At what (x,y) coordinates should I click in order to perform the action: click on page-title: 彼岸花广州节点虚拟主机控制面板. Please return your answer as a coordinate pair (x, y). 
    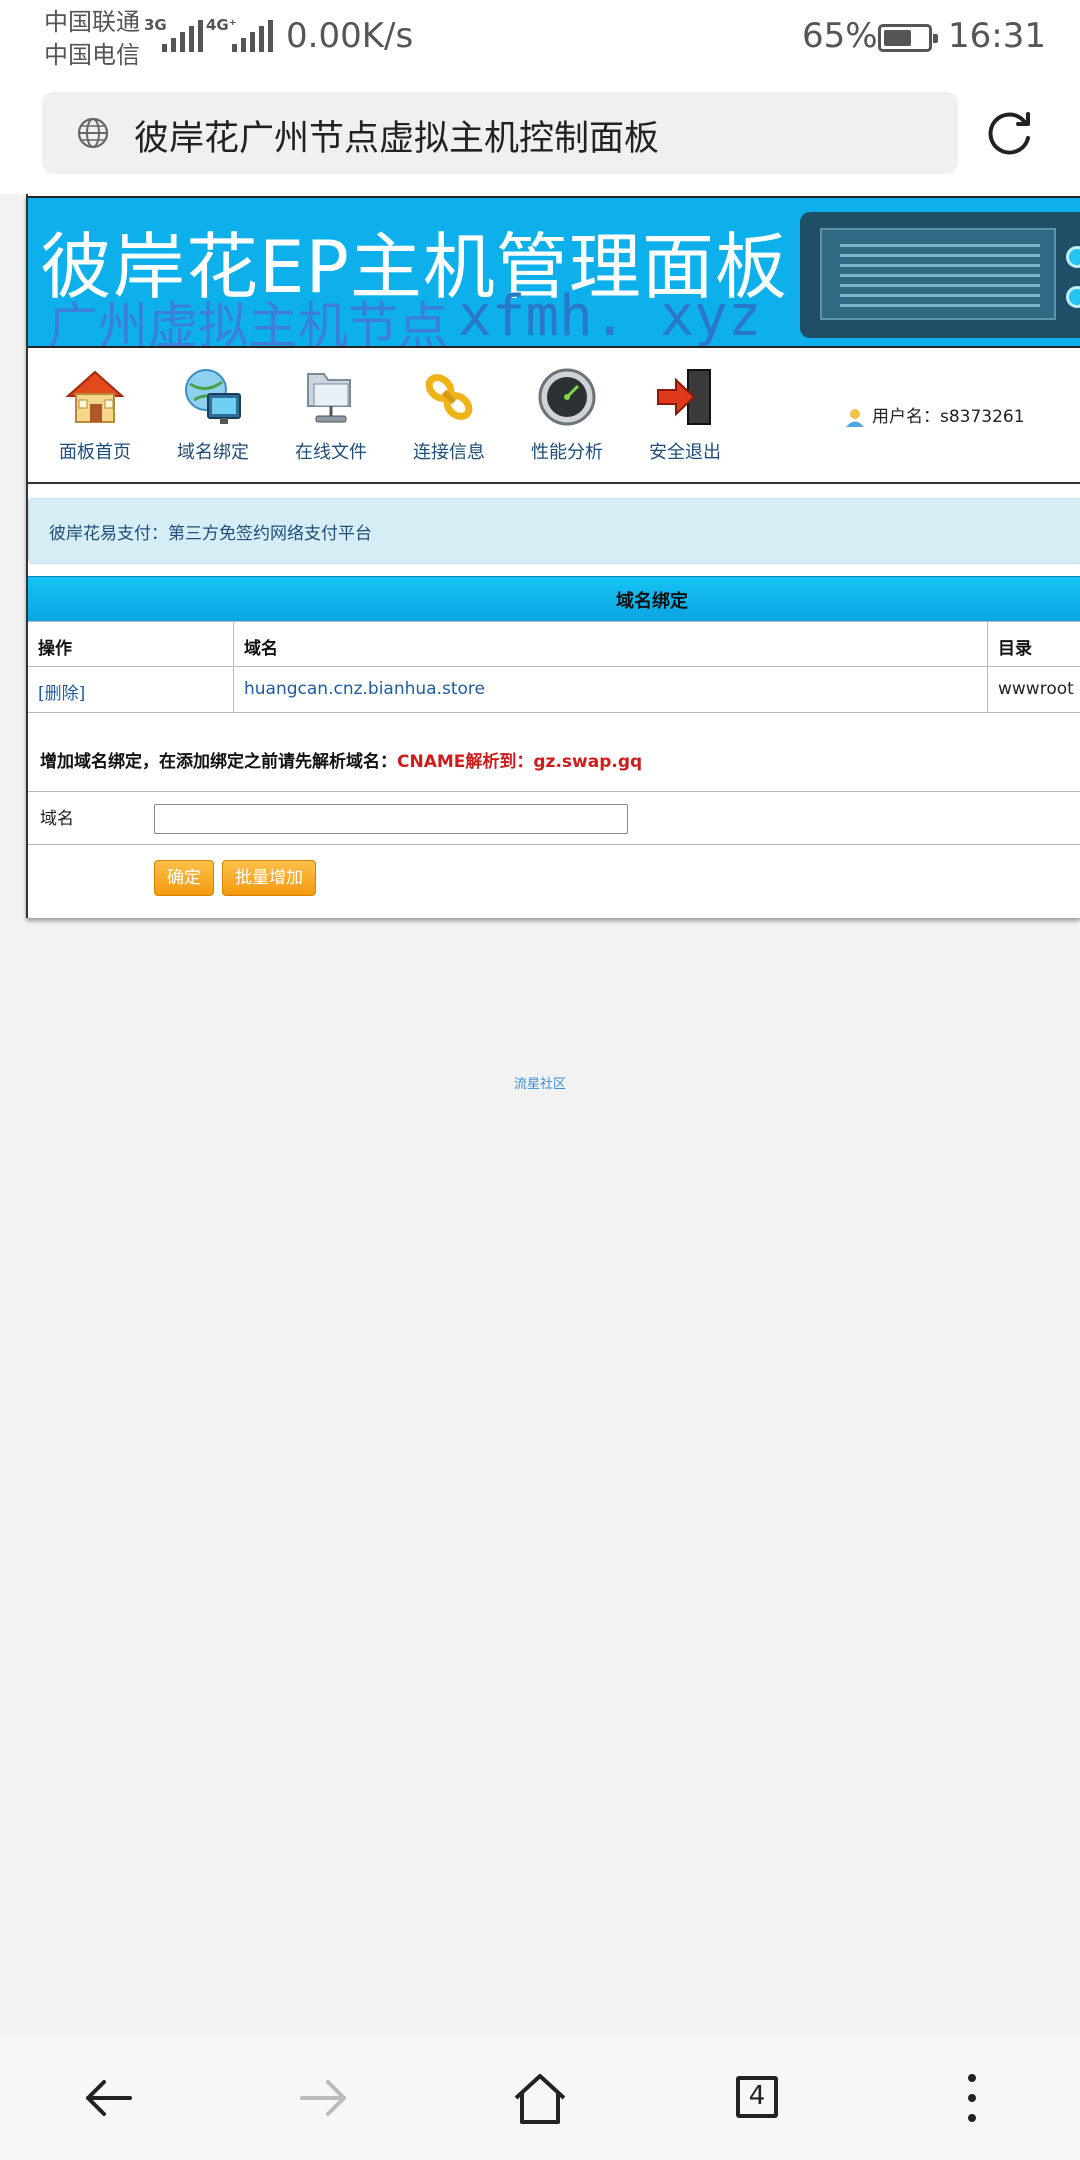
    Looking at the image, I should click on (397, 139).